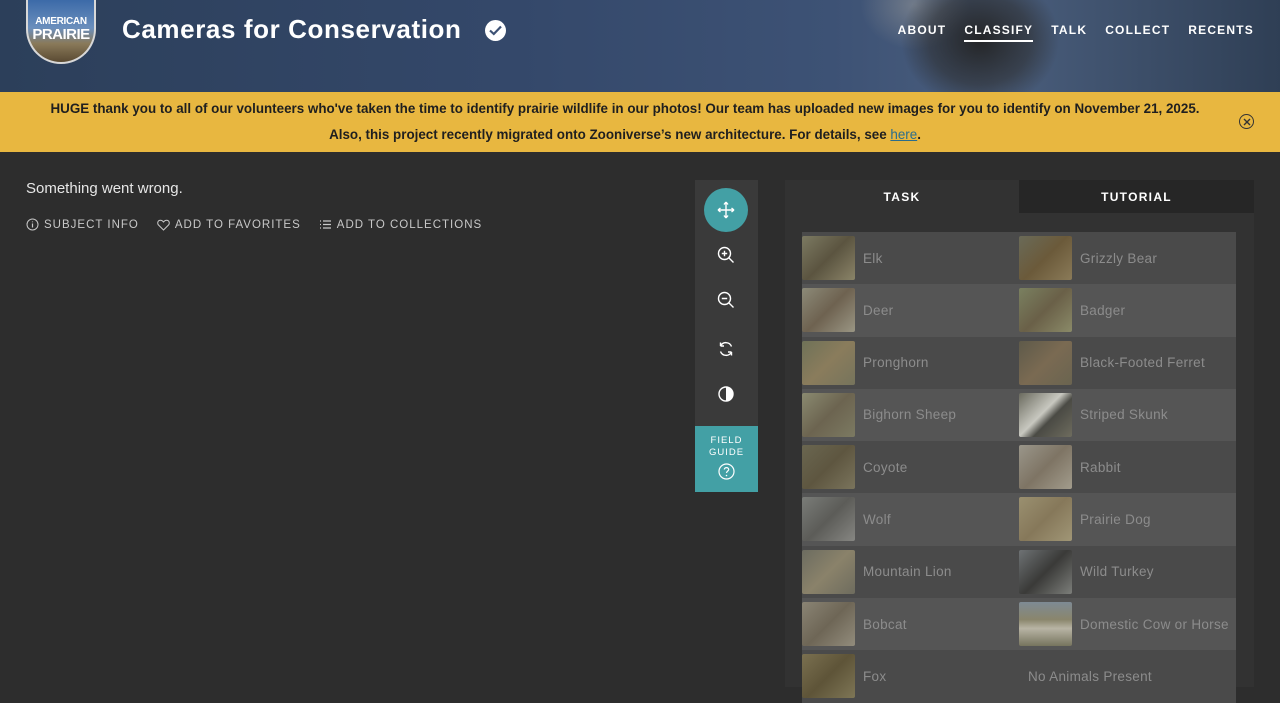 The image size is (1280, 703). I want to click on help-icon, so click(726, 471).